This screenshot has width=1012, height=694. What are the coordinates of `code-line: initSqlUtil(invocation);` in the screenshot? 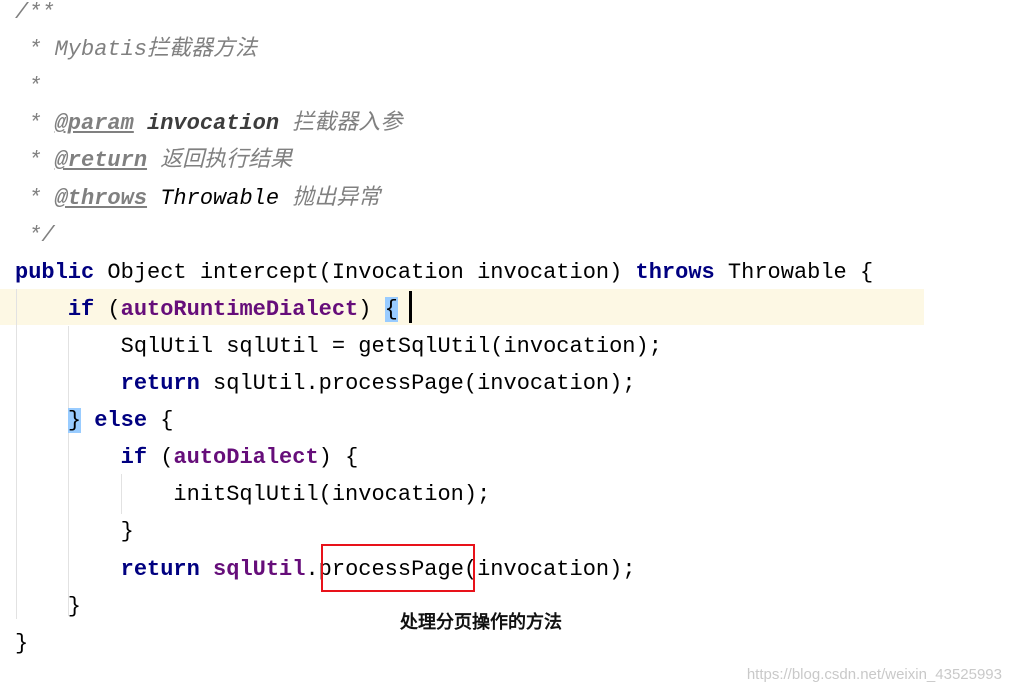 It's located at (252, 494).